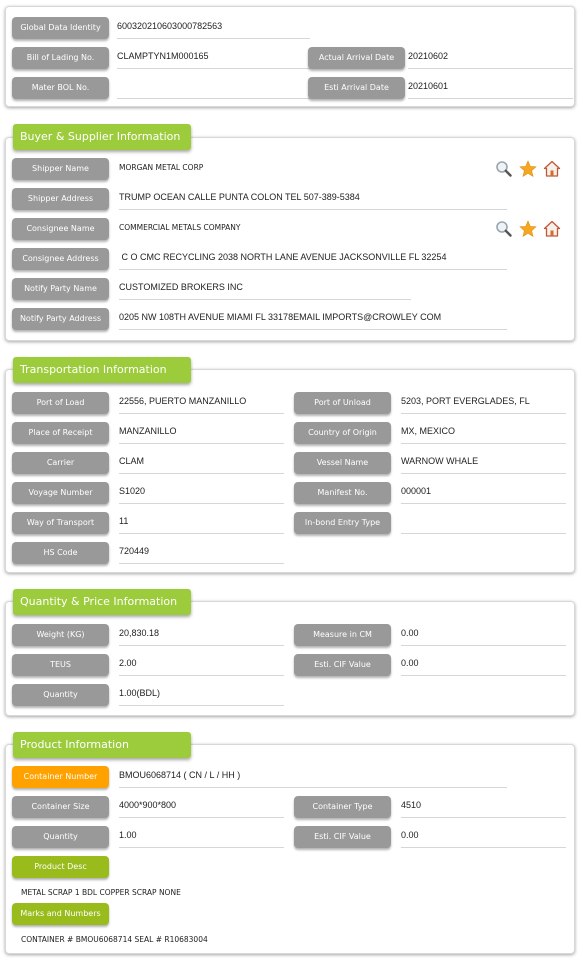 Image resolution: width=583 pixels, height=962 pixels. What do you see at coordinates (483, 463) in the screenshot?
I see `vessel-name-value: WARNOW WHALE` at bounding box center [483, 463].